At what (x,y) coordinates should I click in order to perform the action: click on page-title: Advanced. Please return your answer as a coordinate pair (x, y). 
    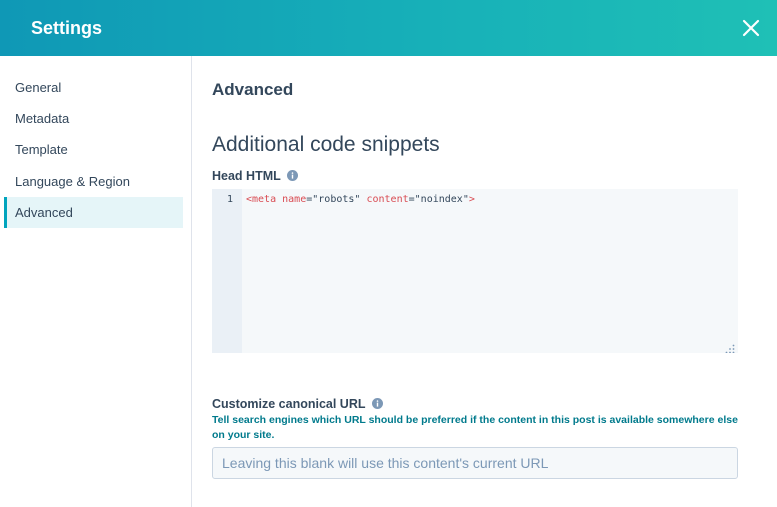
    Looking at the image, I should click on (253, 89).